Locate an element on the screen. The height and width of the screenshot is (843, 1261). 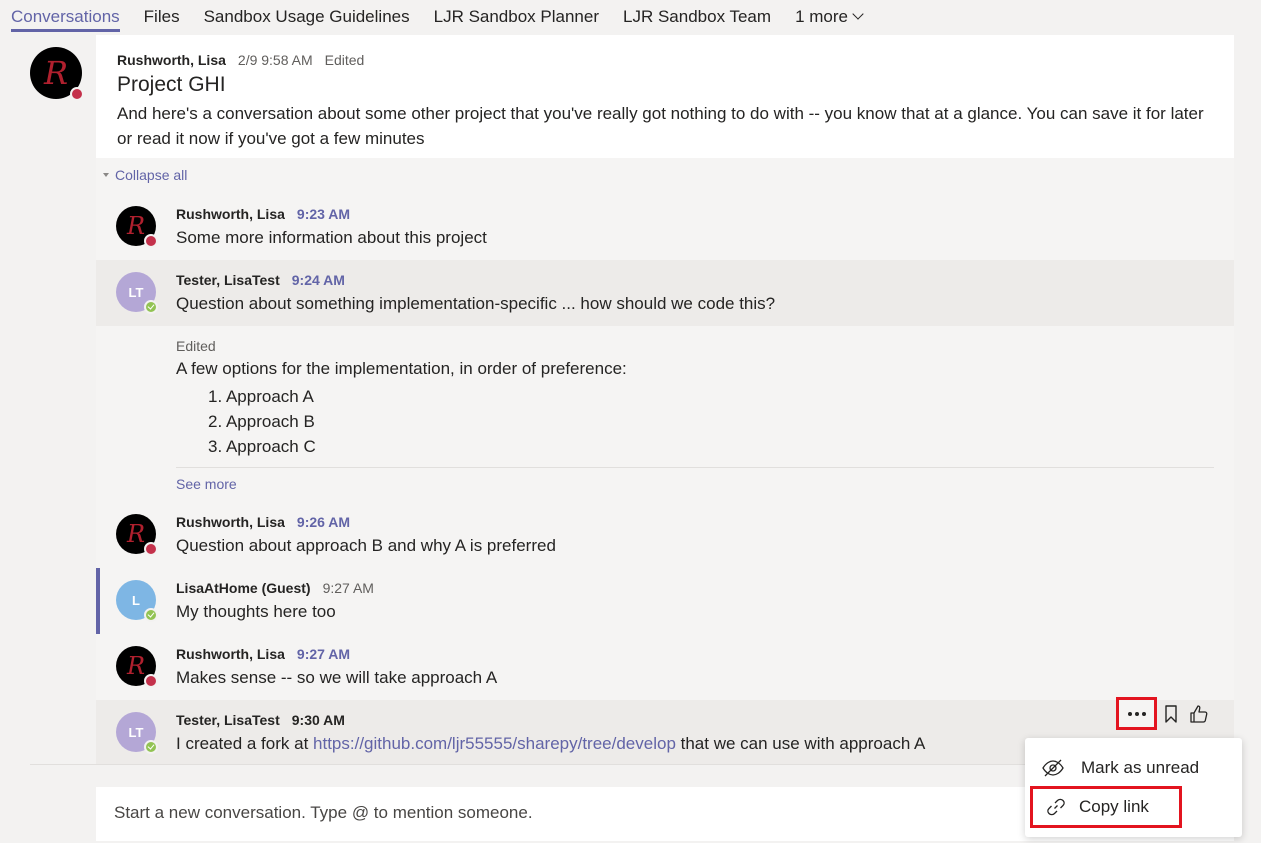
chevron-down-icon is located at coordinates (858, 14).